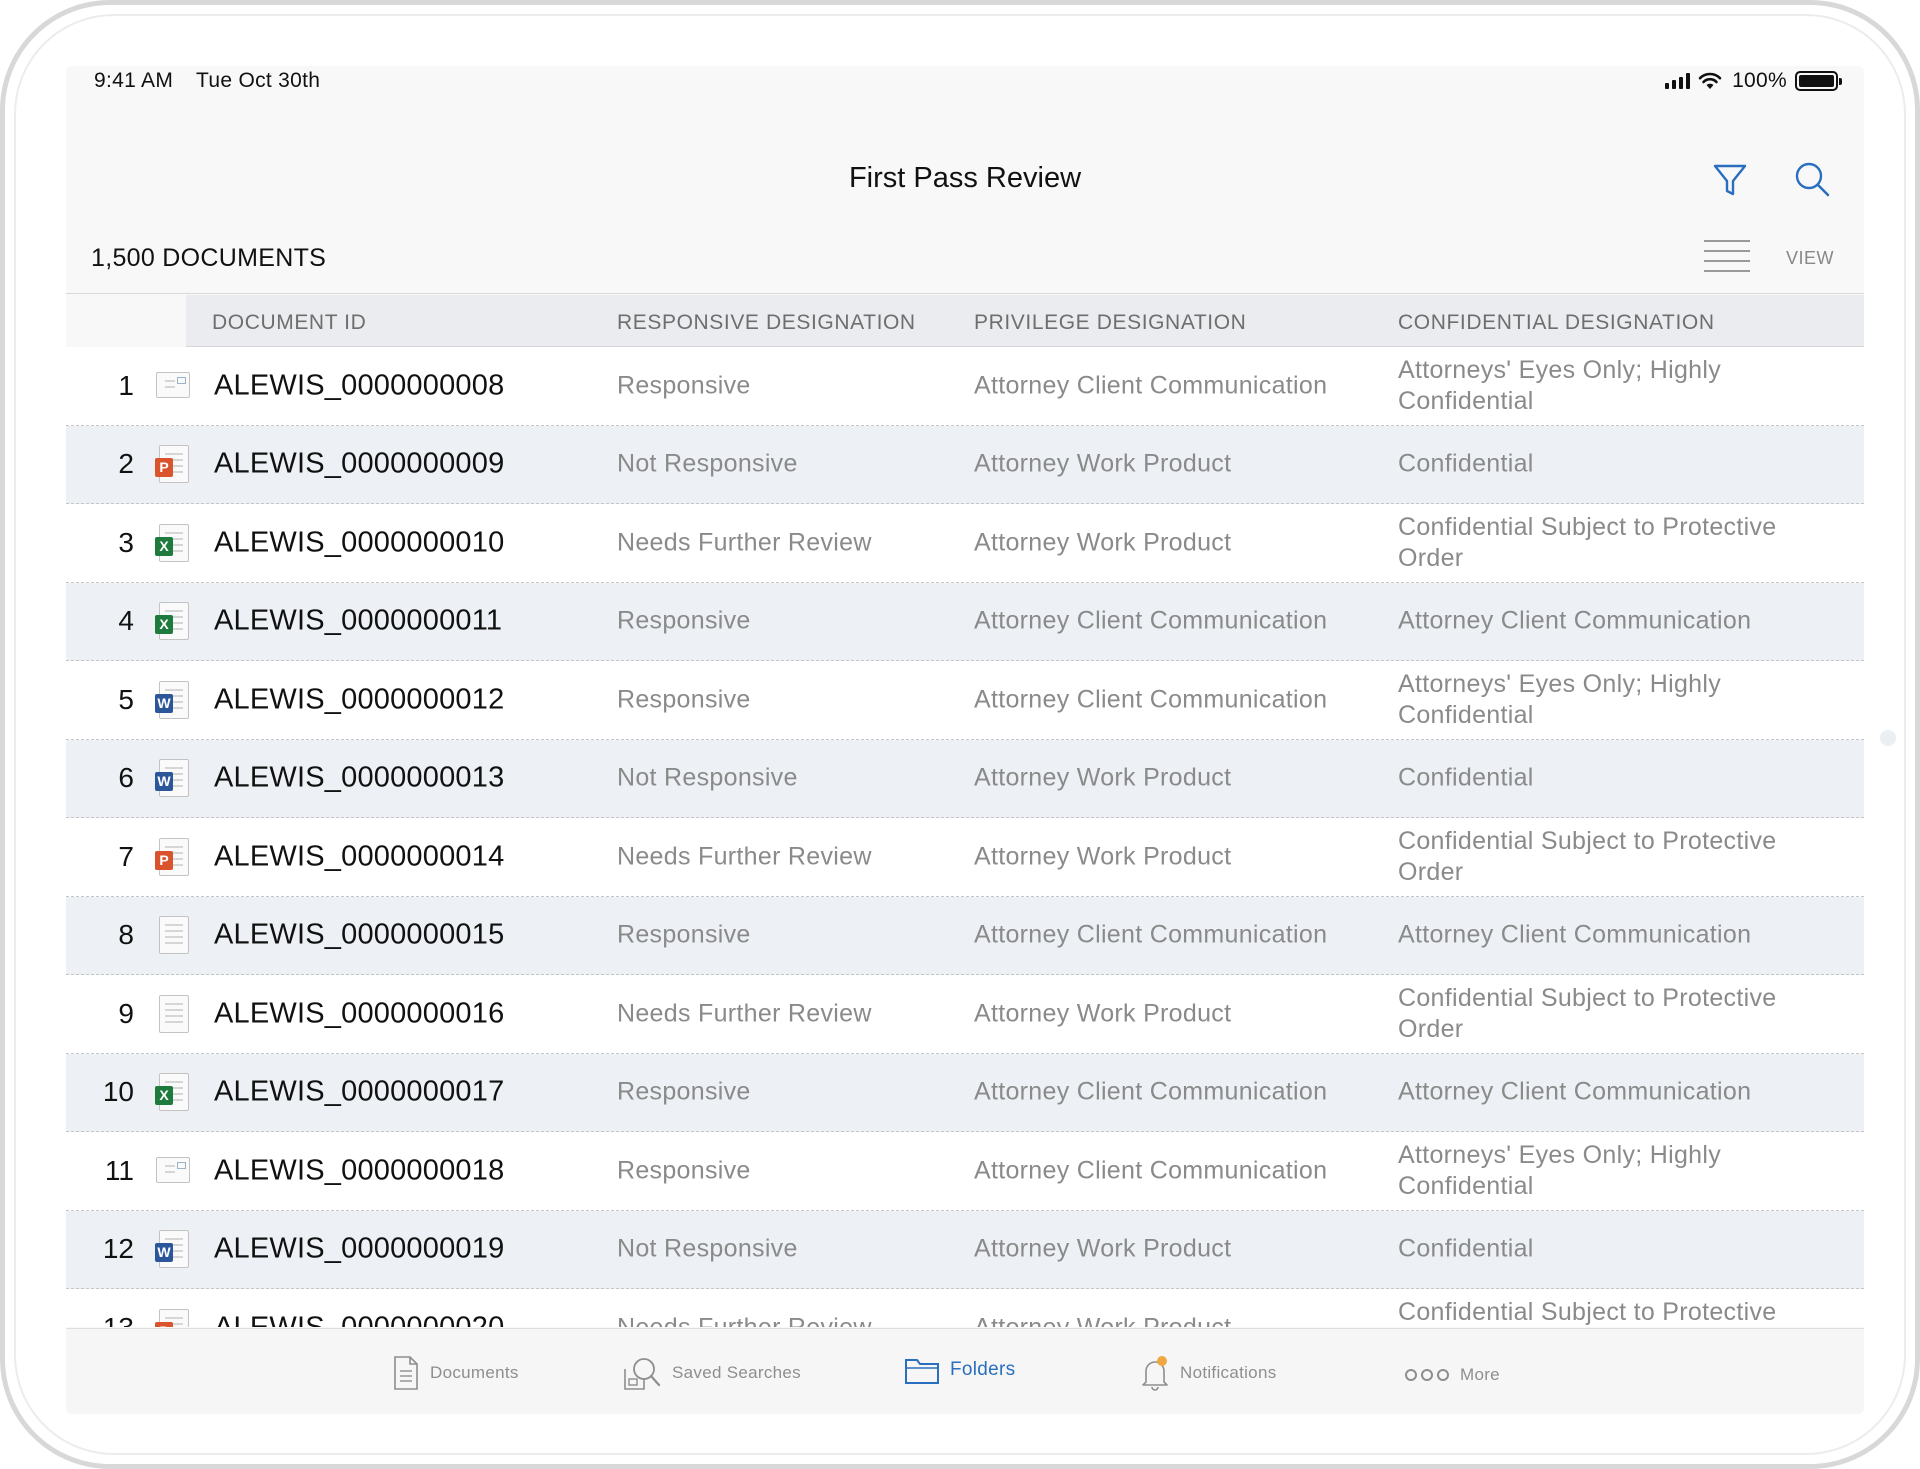 This screenshot has height=1469, width=1920. I want to click on column-header-document-id: DOCUMENT ID, so click(289, 323).